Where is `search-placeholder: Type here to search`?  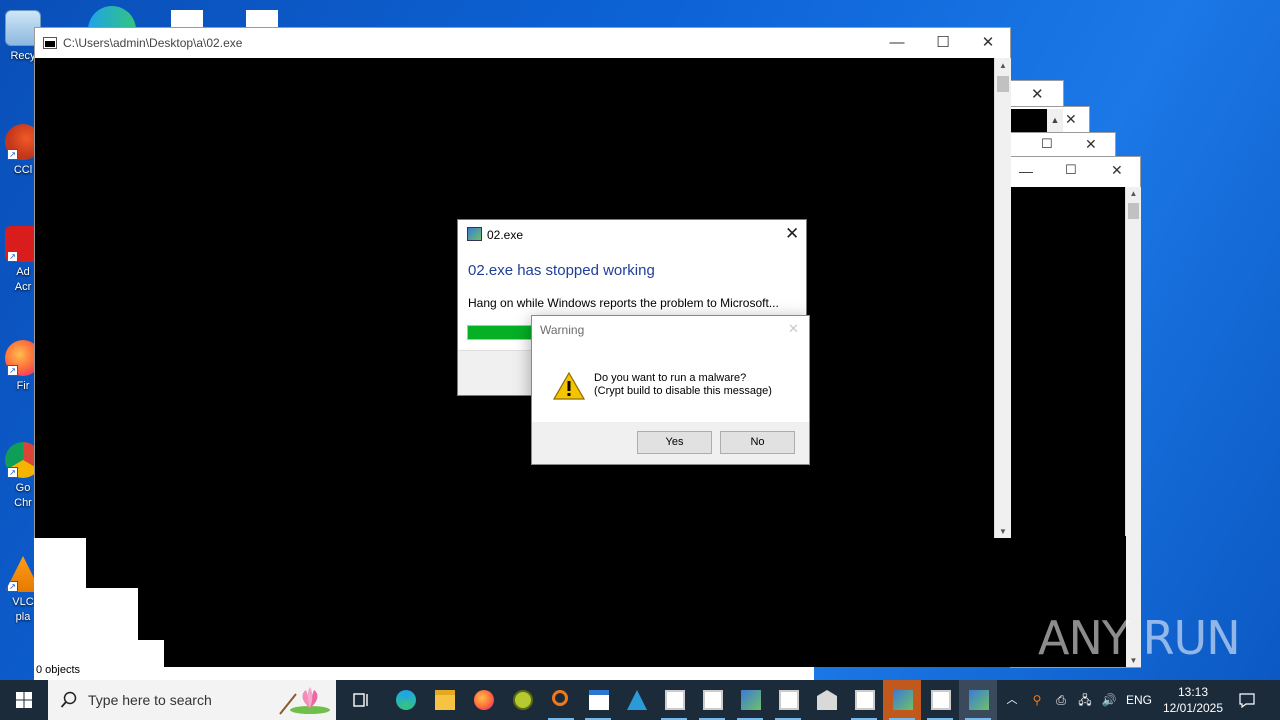 search-placeholder: Type here to search is located at coordinates (150, 700).